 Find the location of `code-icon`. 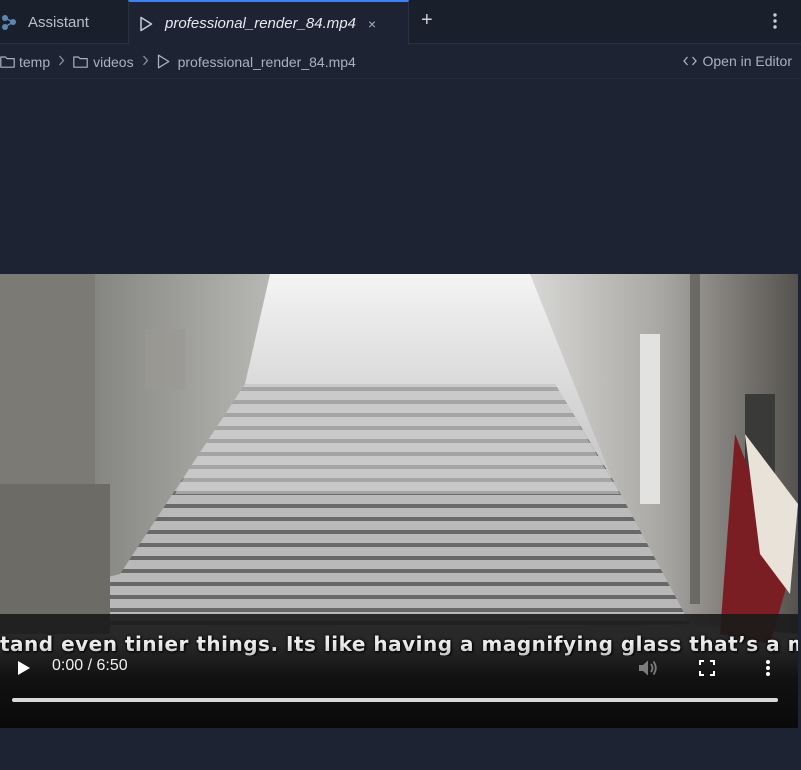

code-icon is located at coordinates (689, 61).